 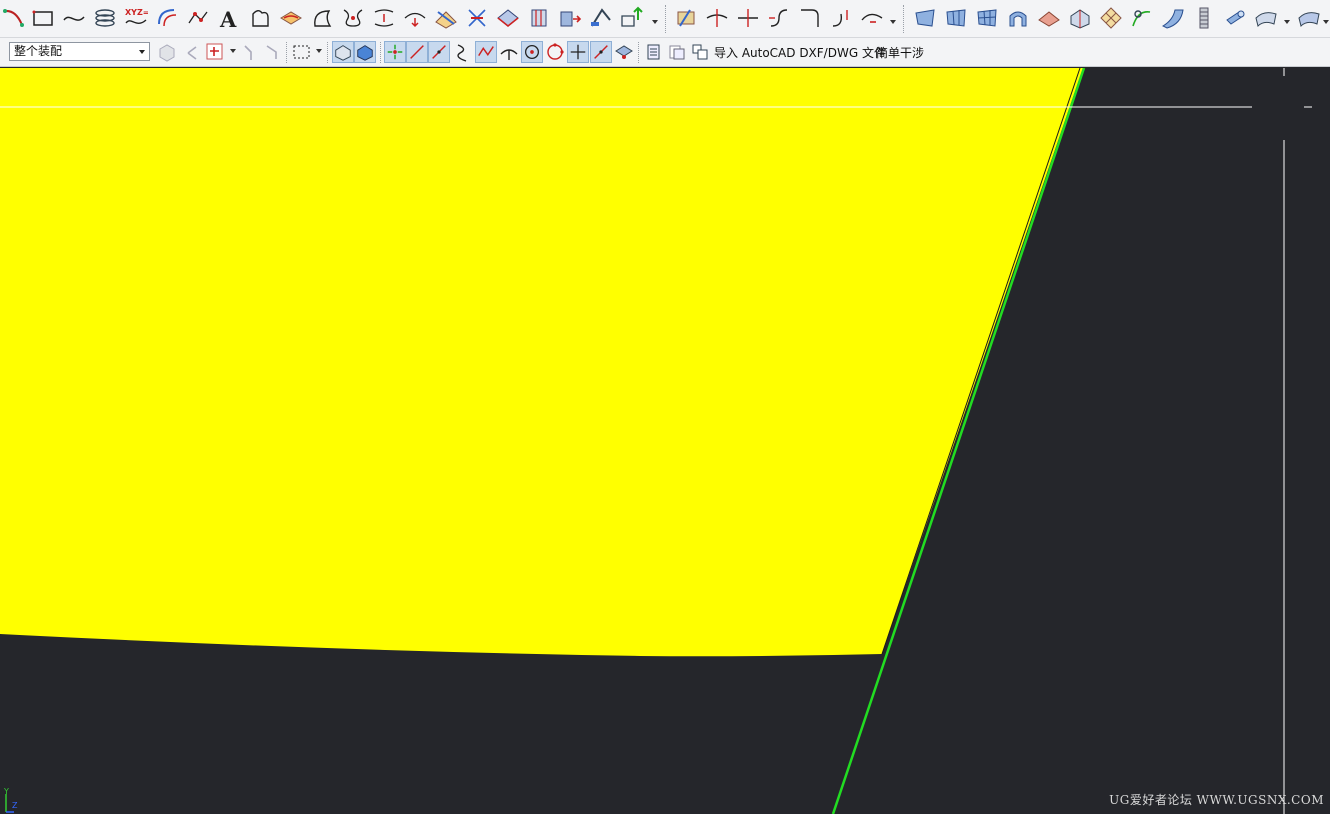 What do you see at coordinates (900, 53) in the screenshot?
I see `simple-clearance-button: 简单干涉` at bounding box center [900, 53].